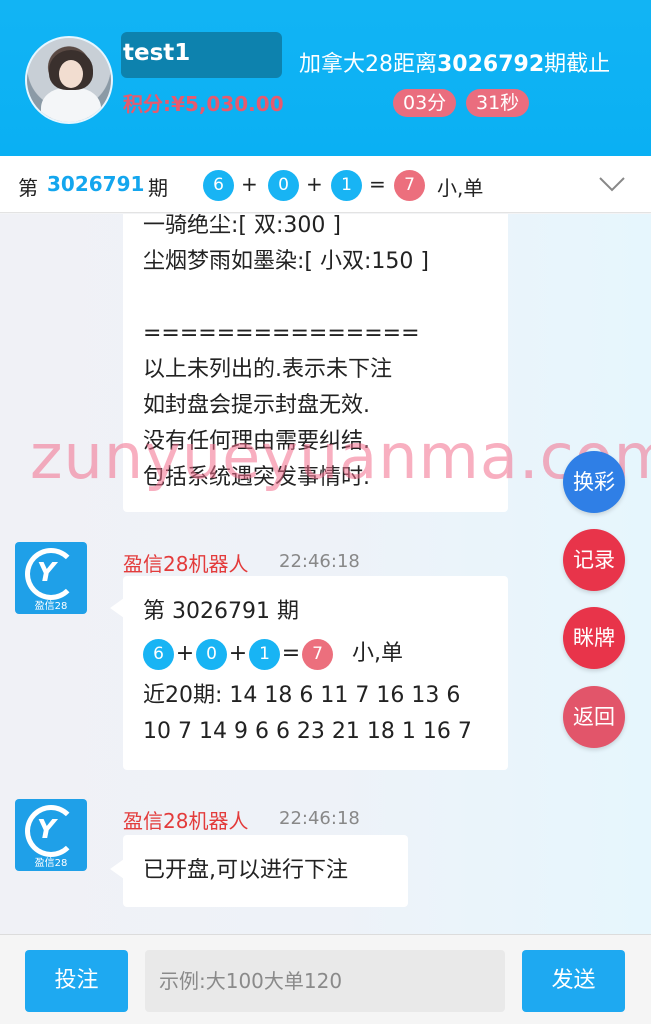 The width and height of the screenshot is (651, 1024). What do you see at coordinates (158, 188) in the screenshot?
I see `result-suffix: 期` at bounding box center [158, 188].